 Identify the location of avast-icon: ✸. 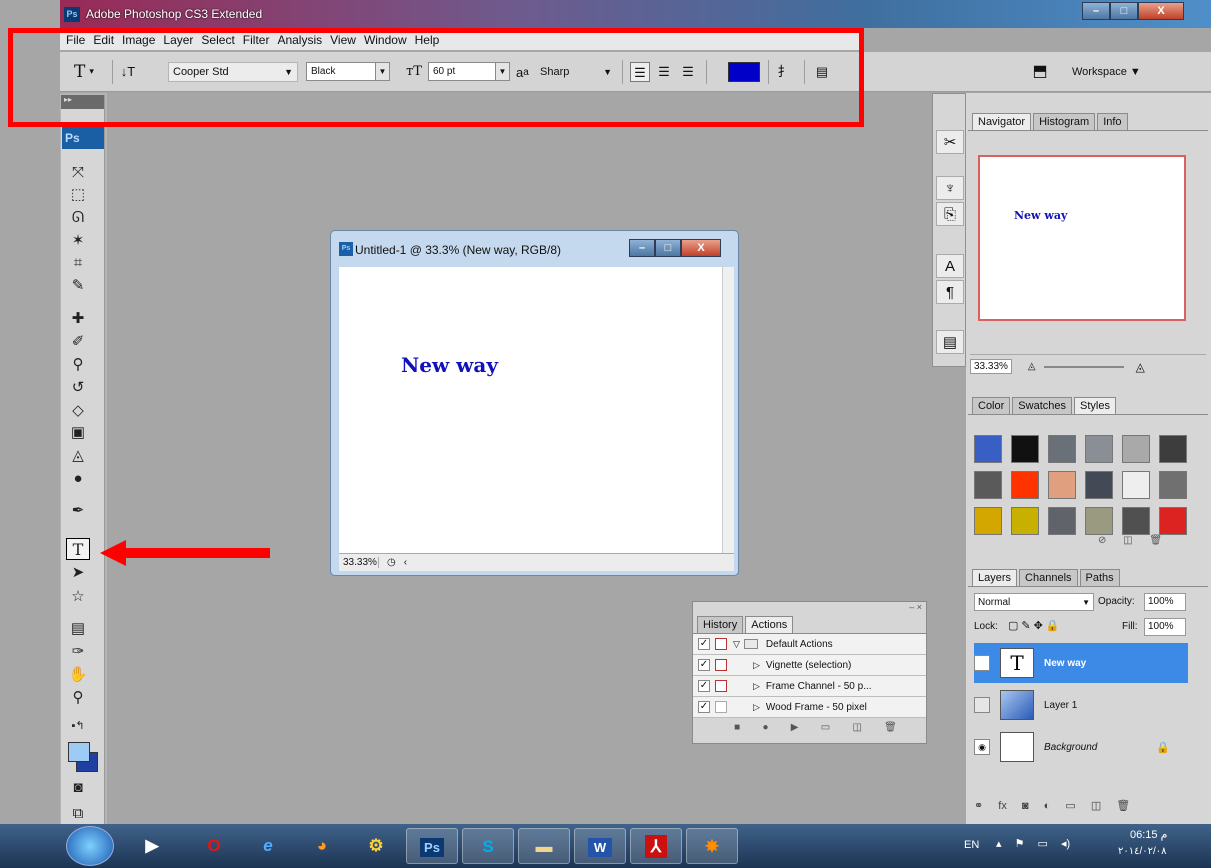
(712, 846).